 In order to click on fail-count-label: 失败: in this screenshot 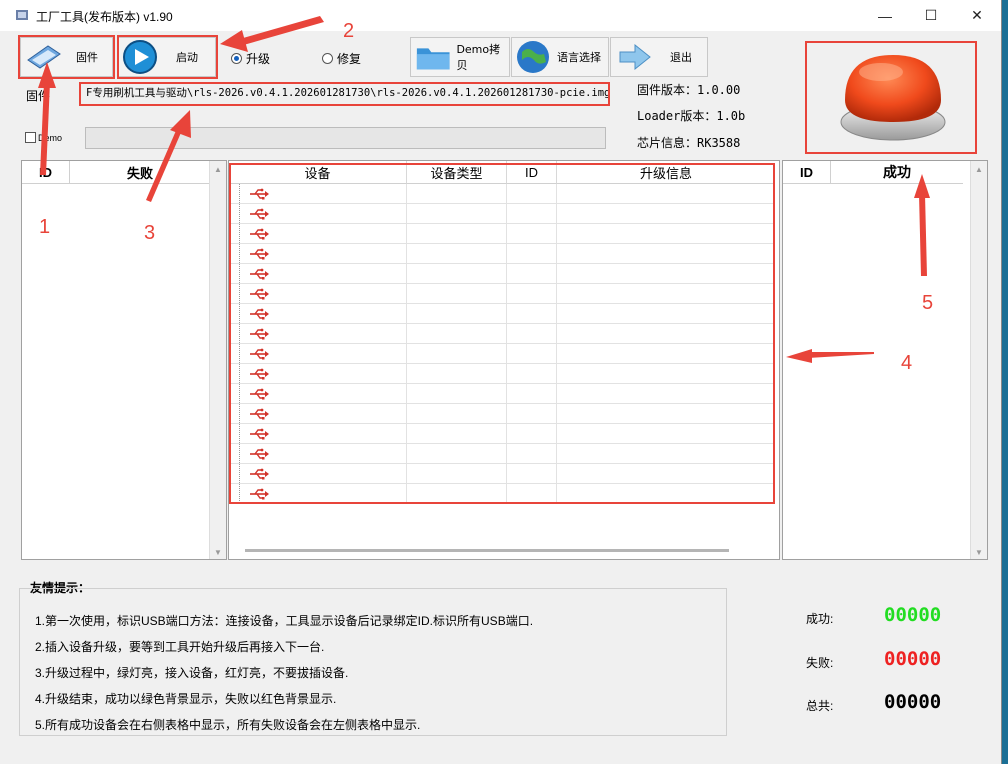, I will do `click(820, 663)`.